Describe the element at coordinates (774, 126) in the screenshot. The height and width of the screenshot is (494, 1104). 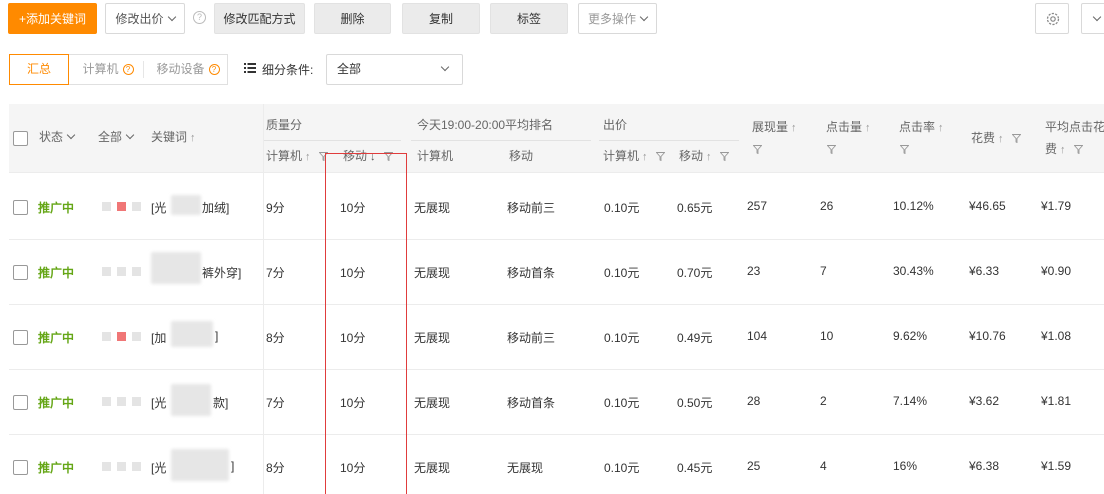
I see `impressions-sort: 展现量 ↑` at that location.